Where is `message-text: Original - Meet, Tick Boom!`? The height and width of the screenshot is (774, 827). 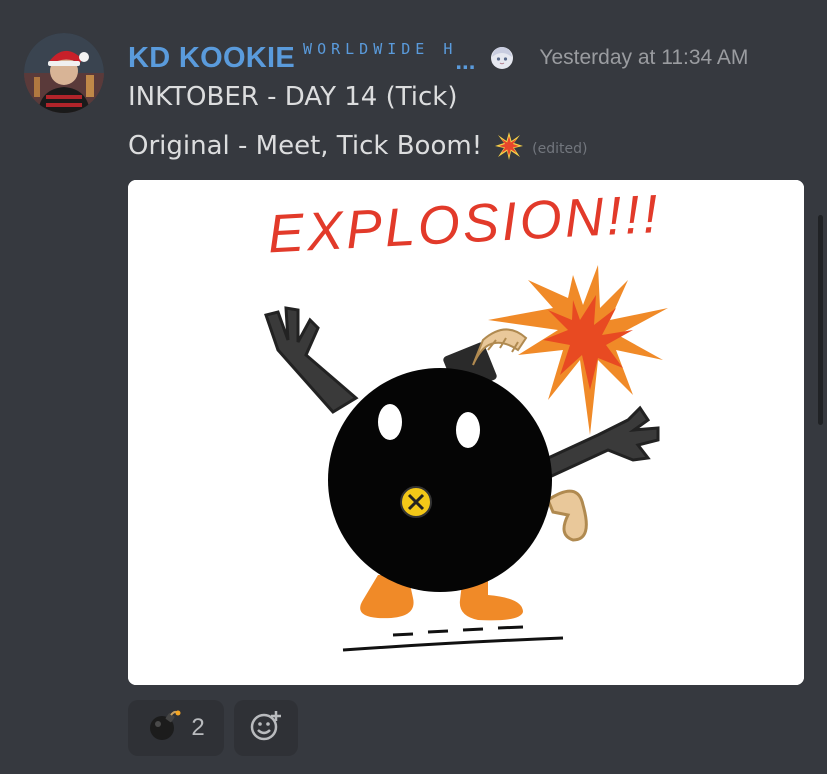 message-text: Original - Meet, Tick Boom! is located at coordinates (305, 146).